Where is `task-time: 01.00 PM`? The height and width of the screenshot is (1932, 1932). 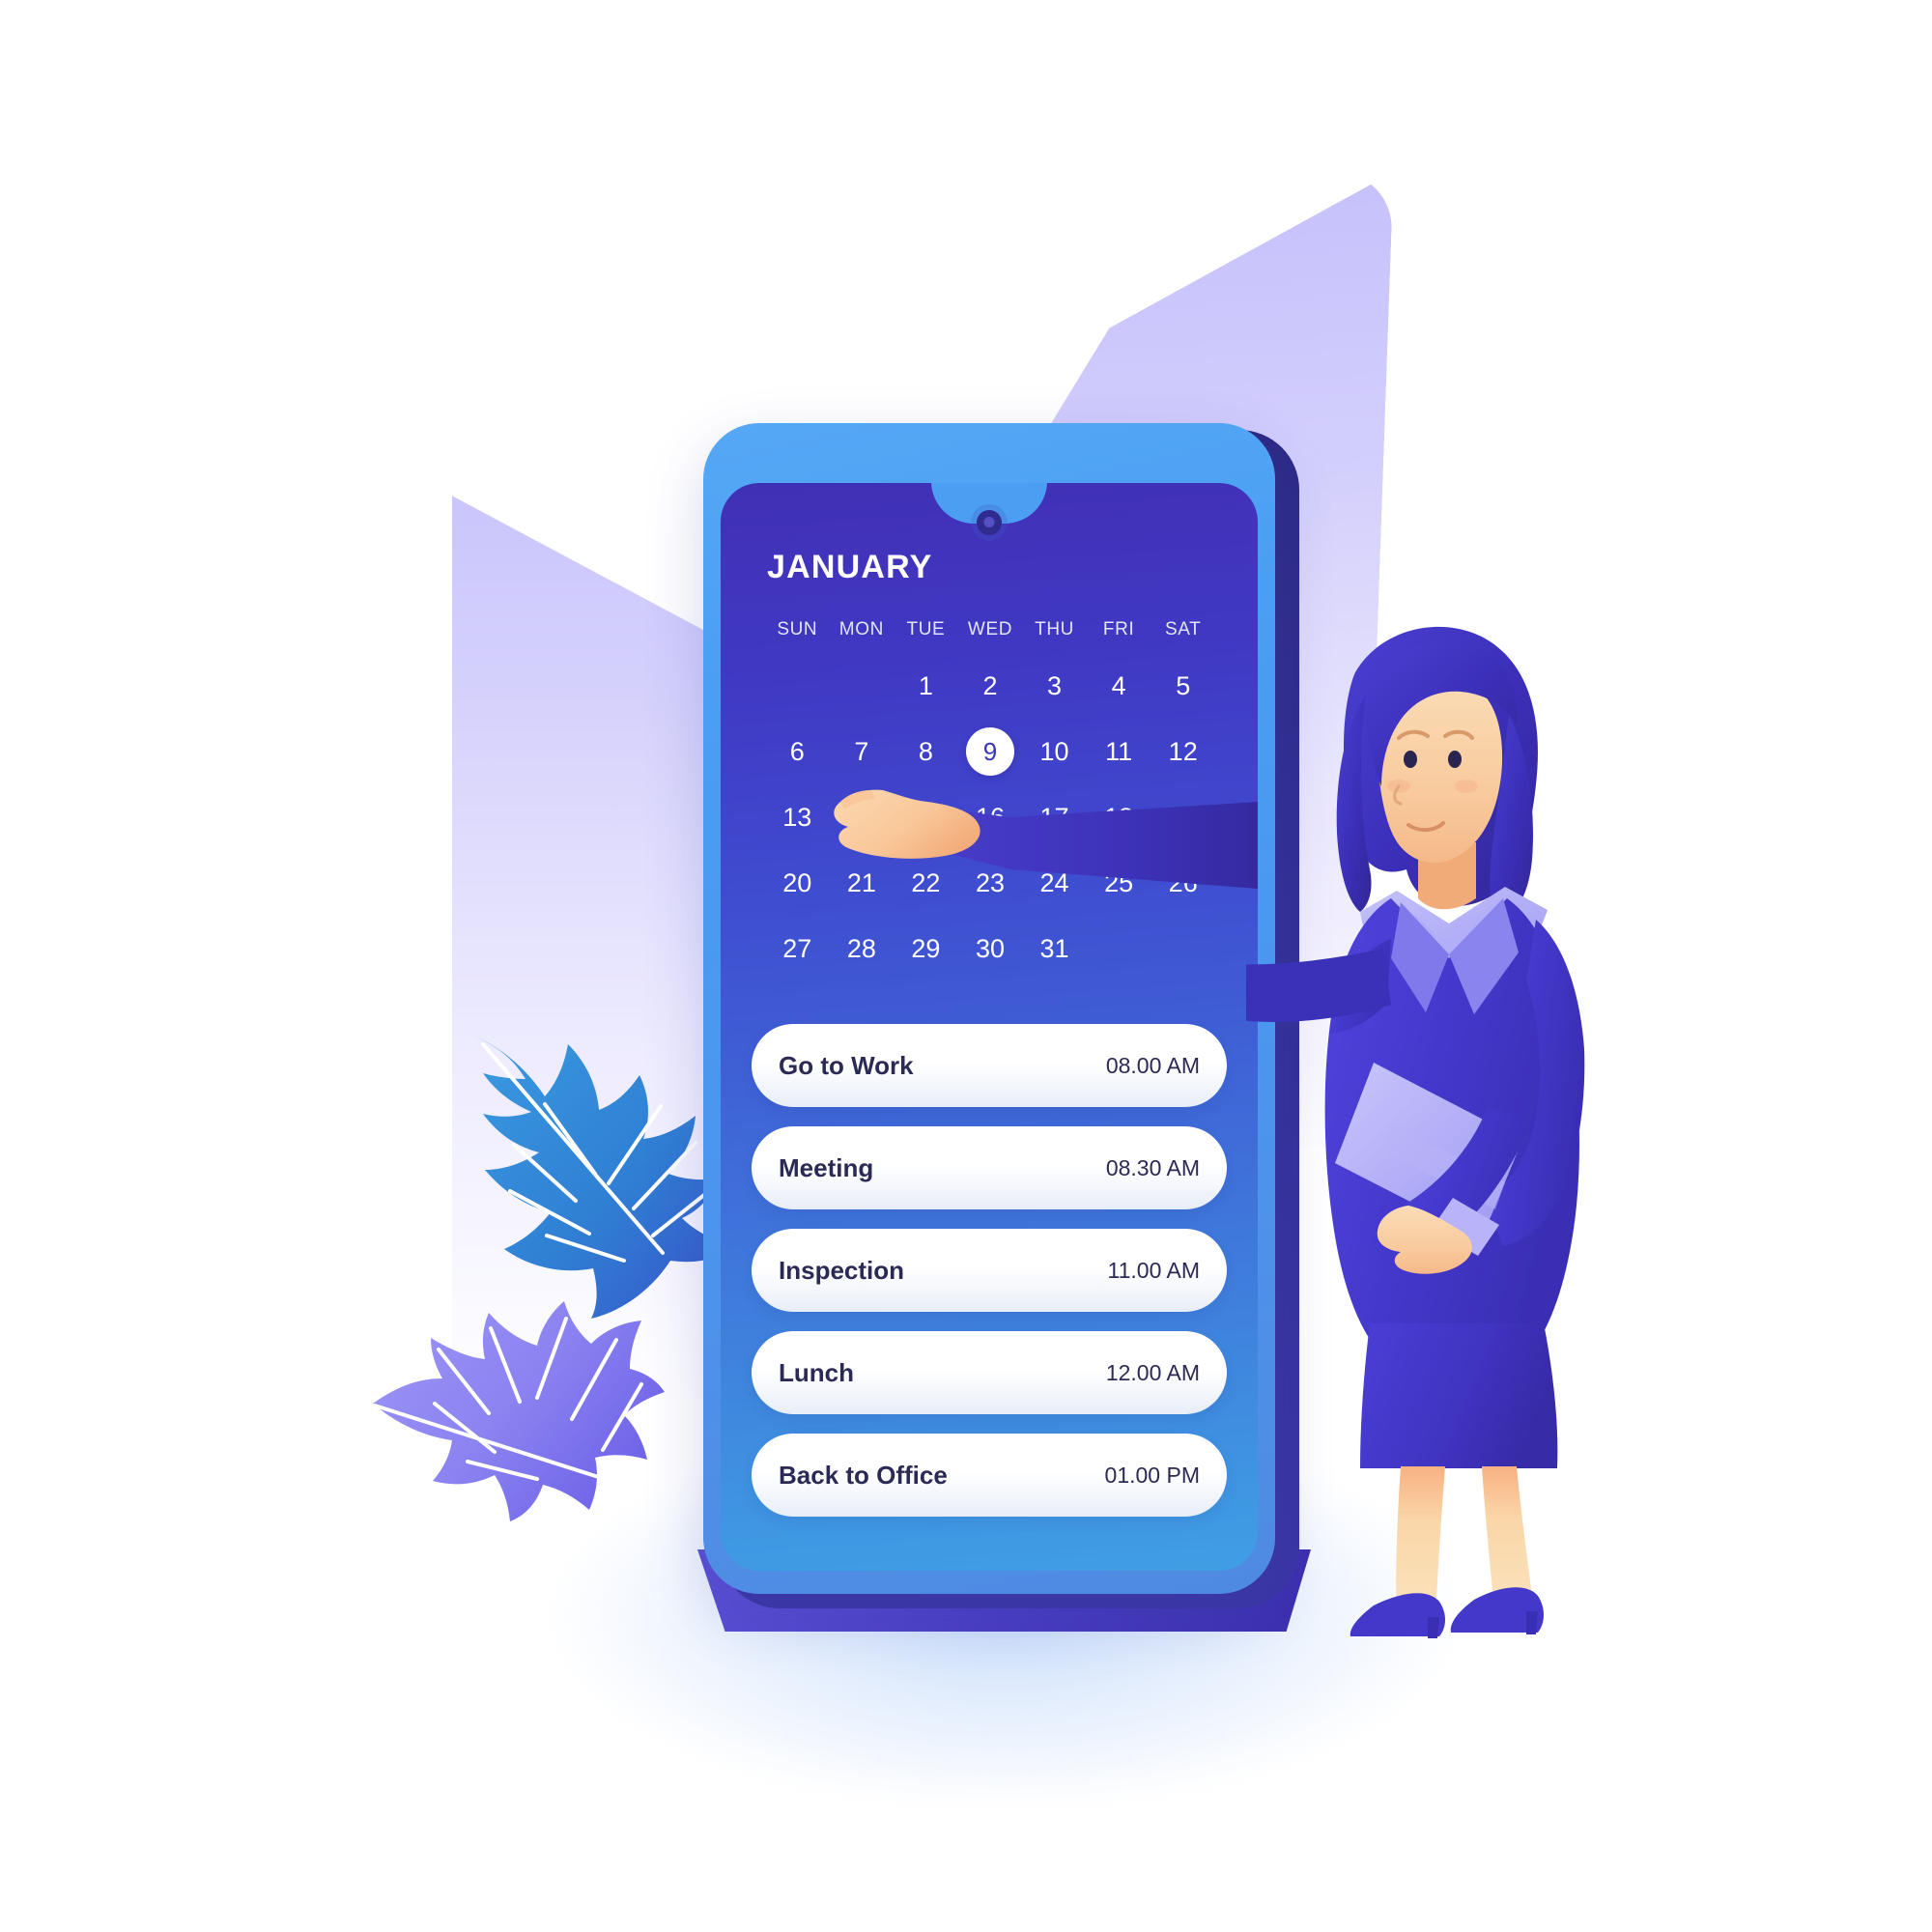 task-time: 01.00 PM is located at coordinates (1152, 1475).